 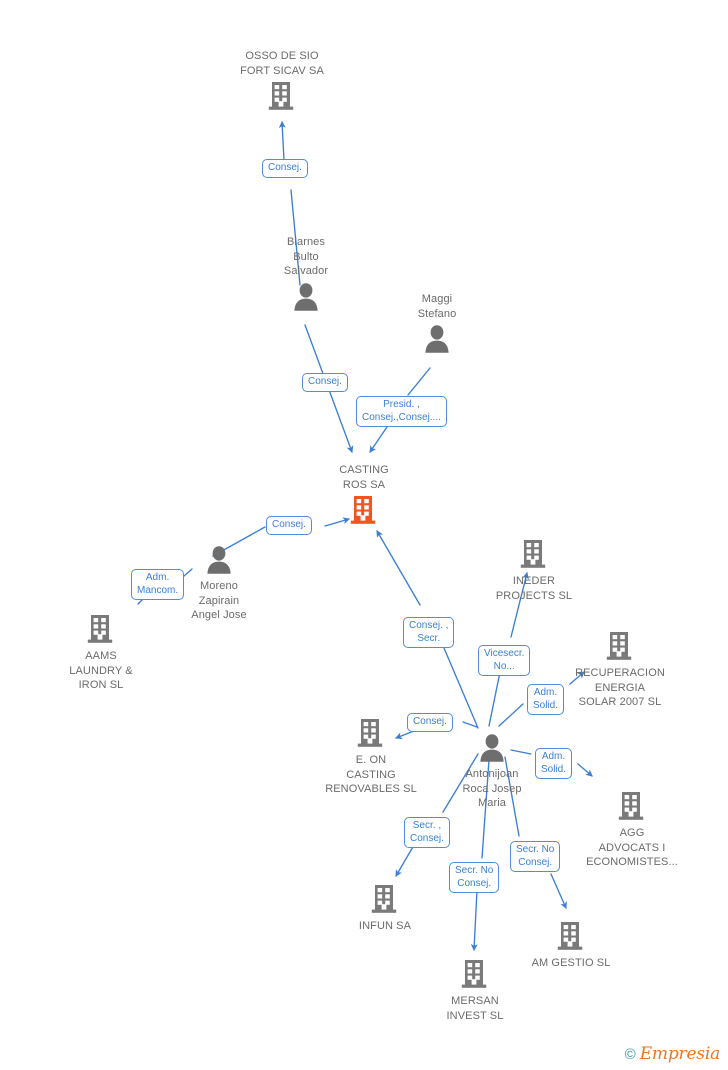 I want to click on edge-label-e-biarnes-osso: Consej., so click(x=285, y=168).